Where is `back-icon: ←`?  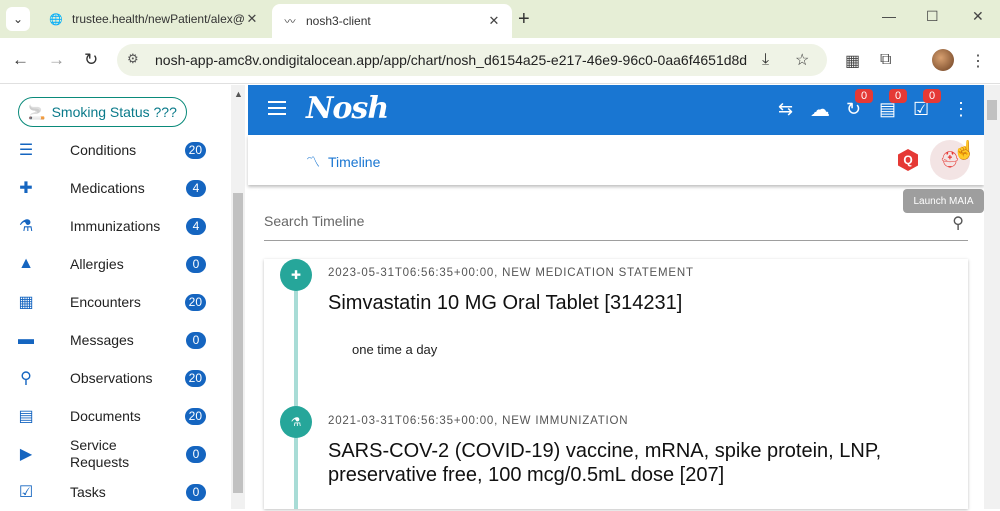 back-icon: ← is located at coordinates (20, 60).